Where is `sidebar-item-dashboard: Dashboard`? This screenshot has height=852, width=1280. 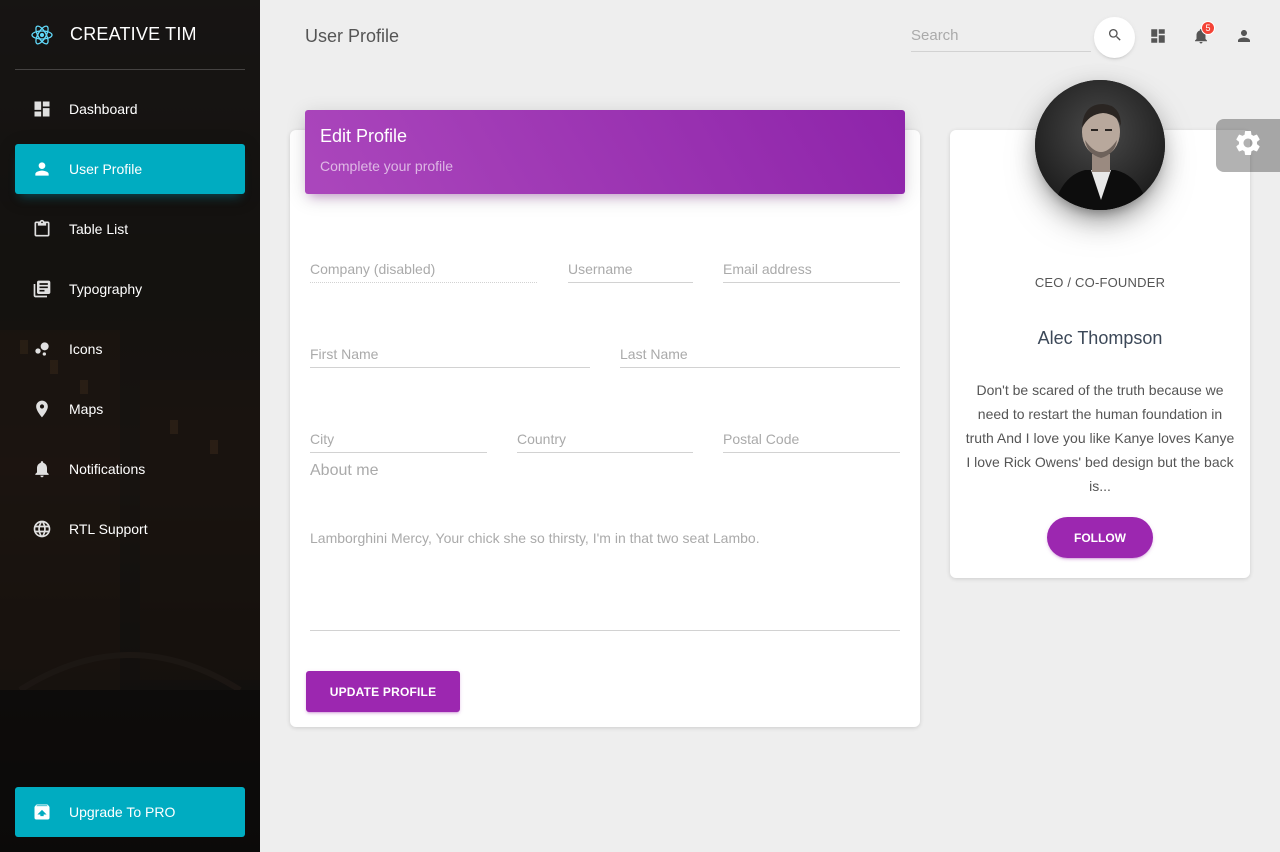
sidebar-item-dashboard: Dashboard is located at coordinates (130, 109).